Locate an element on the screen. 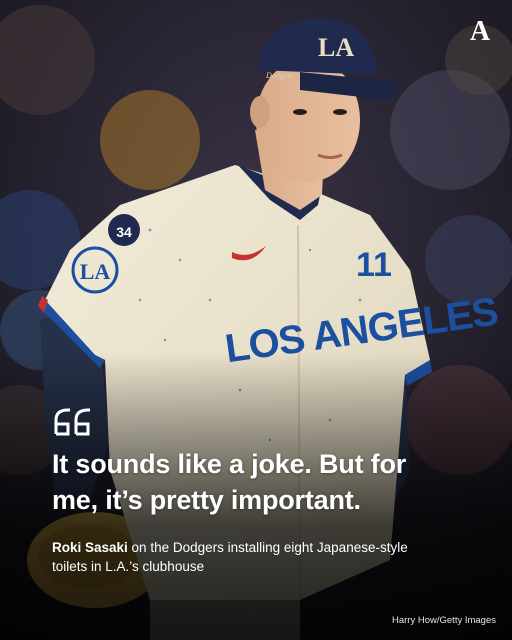 The width and height of the screenshot is (512, 640). pull-quote-line-1: It sounds like a joke. But for is located at coordinates (229, 464).